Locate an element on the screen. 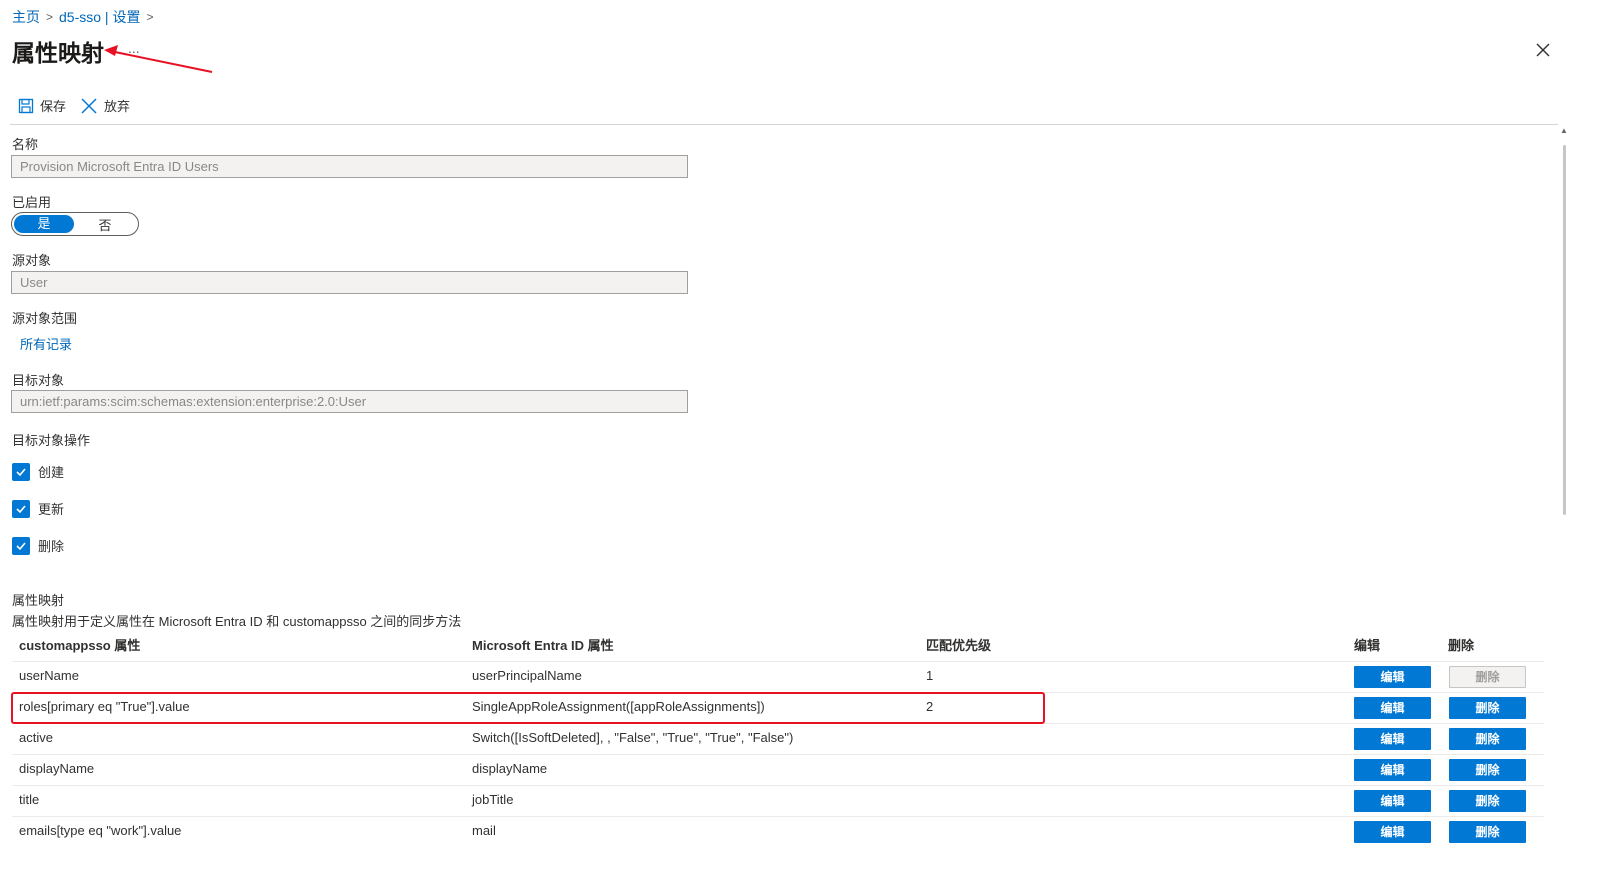 This screenshot has height=872, width=1622. action-create-checkbox: 创建 is located at coordinates (38, 471).